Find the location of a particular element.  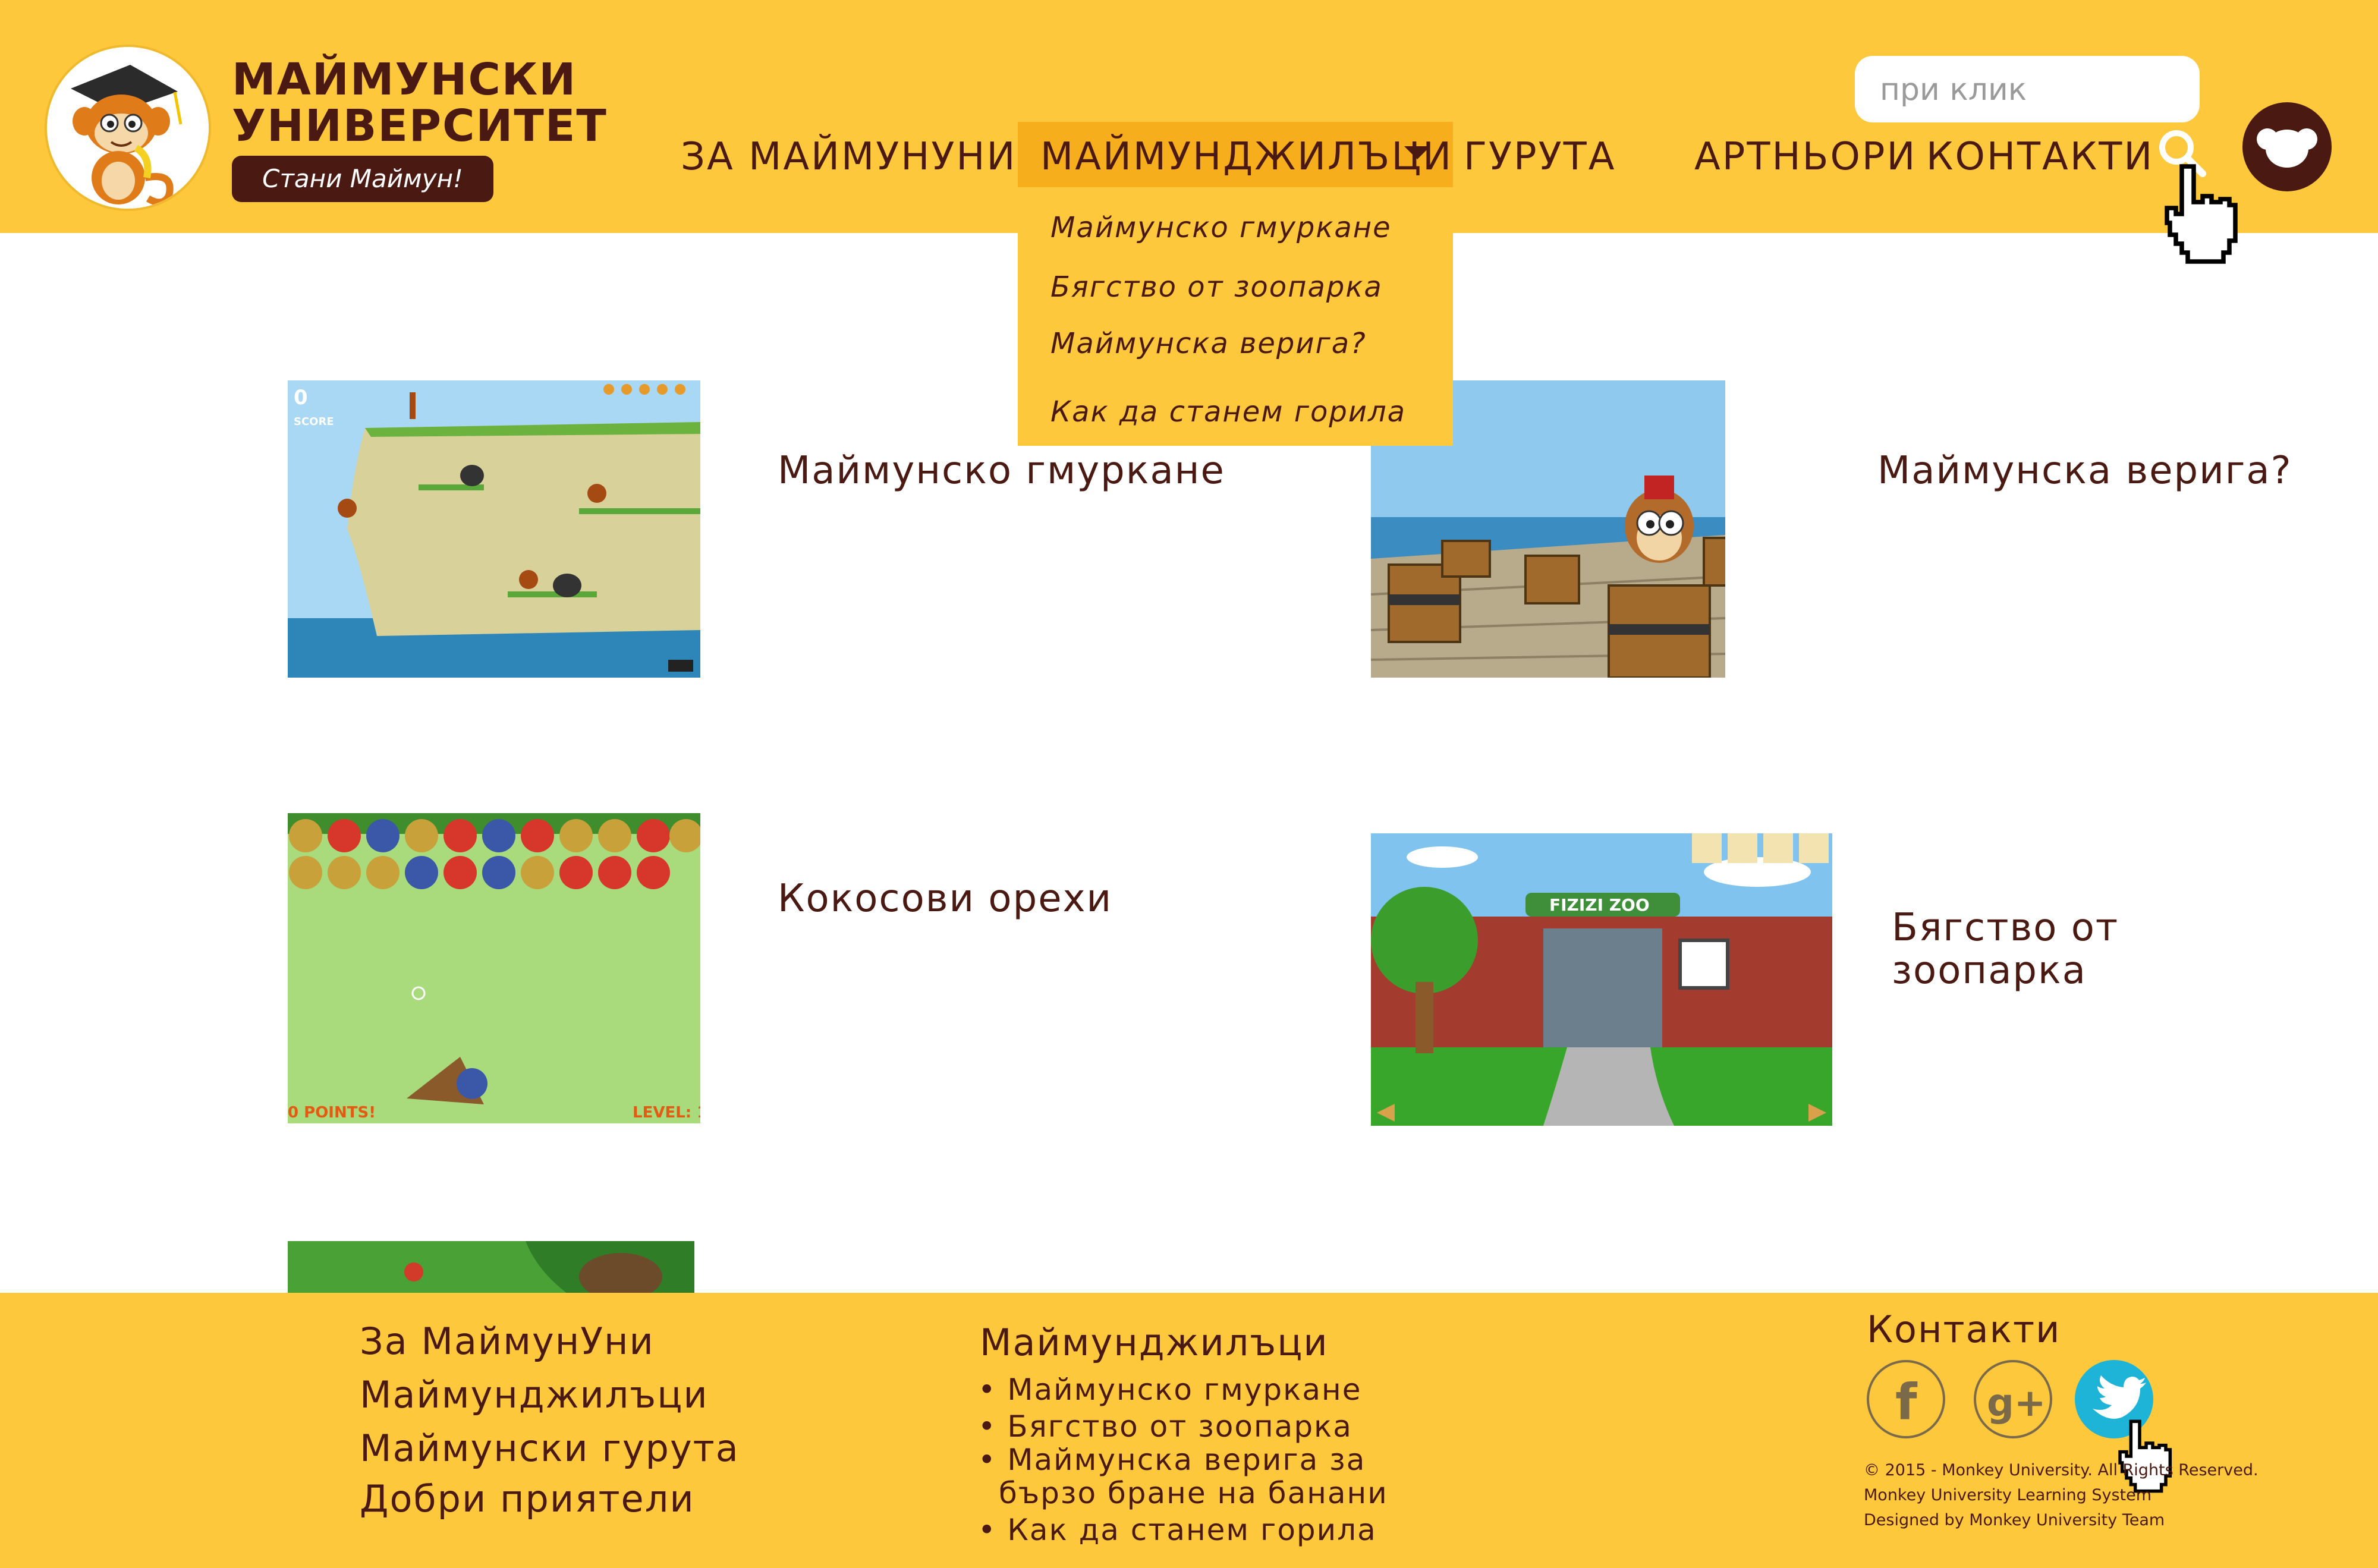

footer-link-about: За МаймунУни is located at coordinates (507, 1341).